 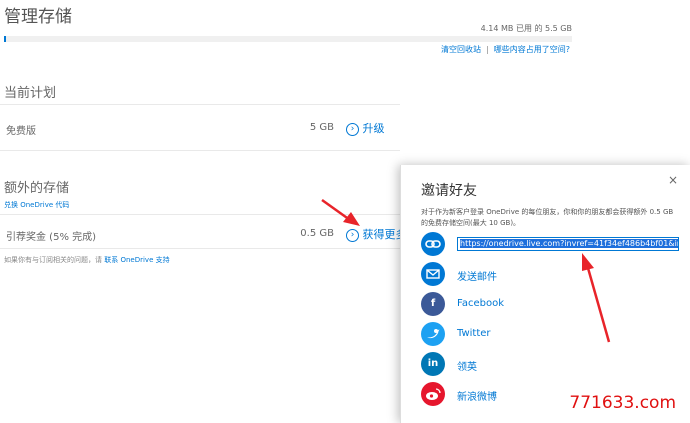 I want to click on current-plan-title: 当前计划, so click(x=30, y=93).